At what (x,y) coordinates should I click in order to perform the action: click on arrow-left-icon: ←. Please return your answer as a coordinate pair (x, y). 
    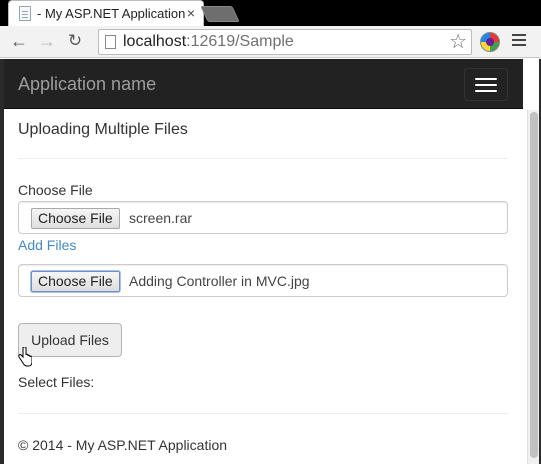
    Looking at the image, I should click on (19, 41).